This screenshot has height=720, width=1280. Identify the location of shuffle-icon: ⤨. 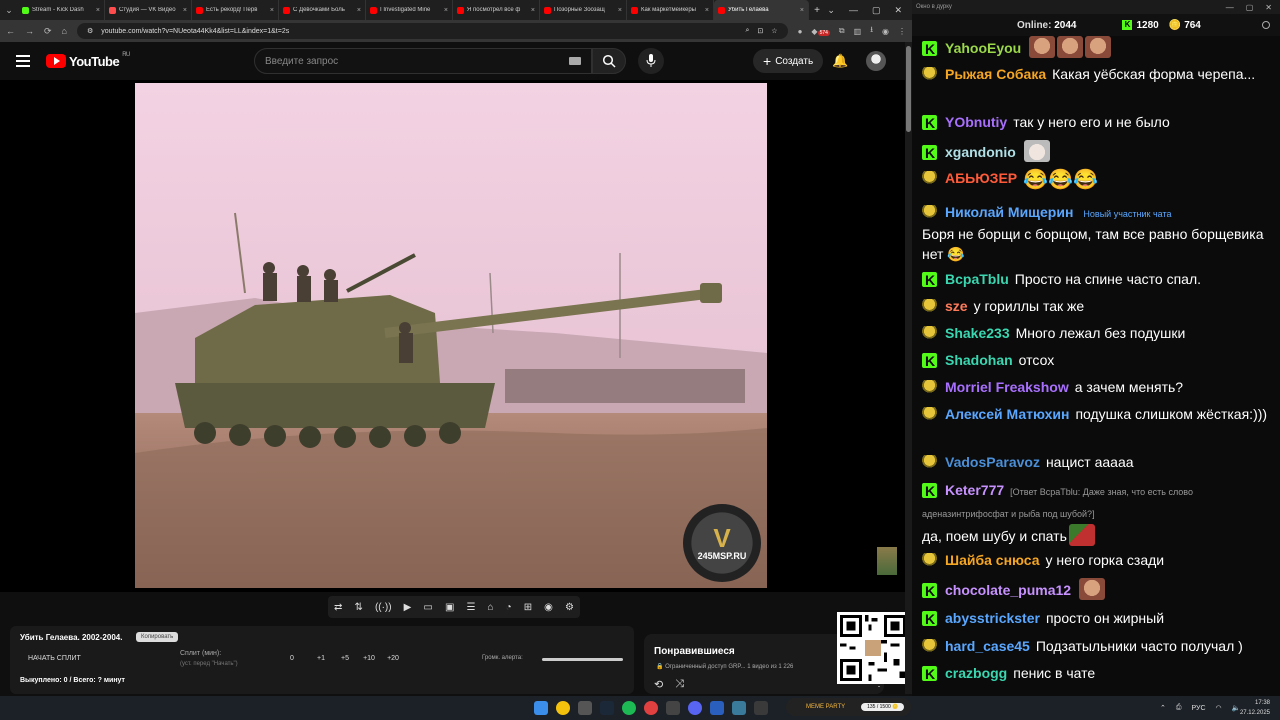
(679, 684).